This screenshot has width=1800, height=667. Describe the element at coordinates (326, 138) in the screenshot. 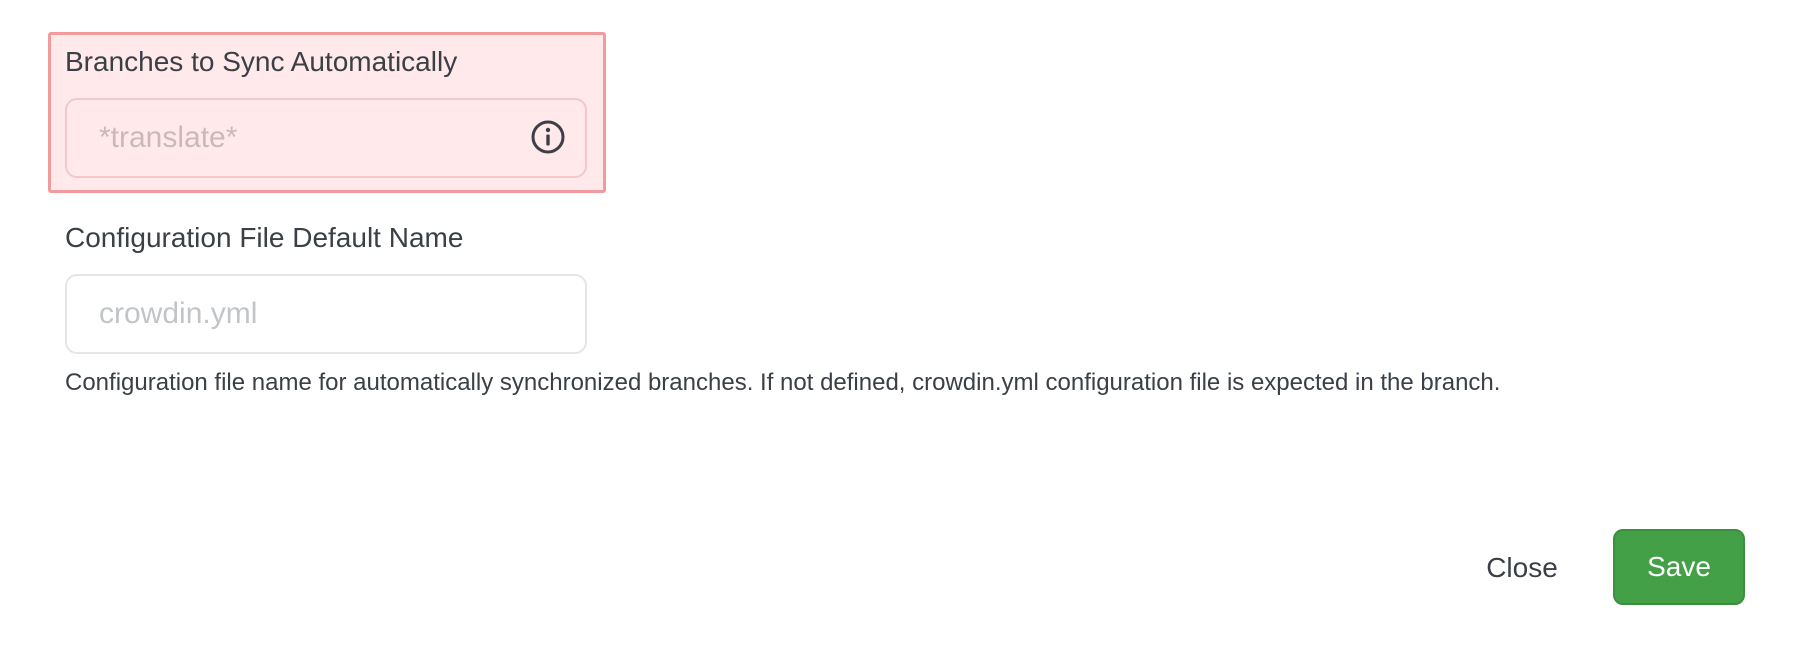

I see `branches-to-sync-input` at that location.